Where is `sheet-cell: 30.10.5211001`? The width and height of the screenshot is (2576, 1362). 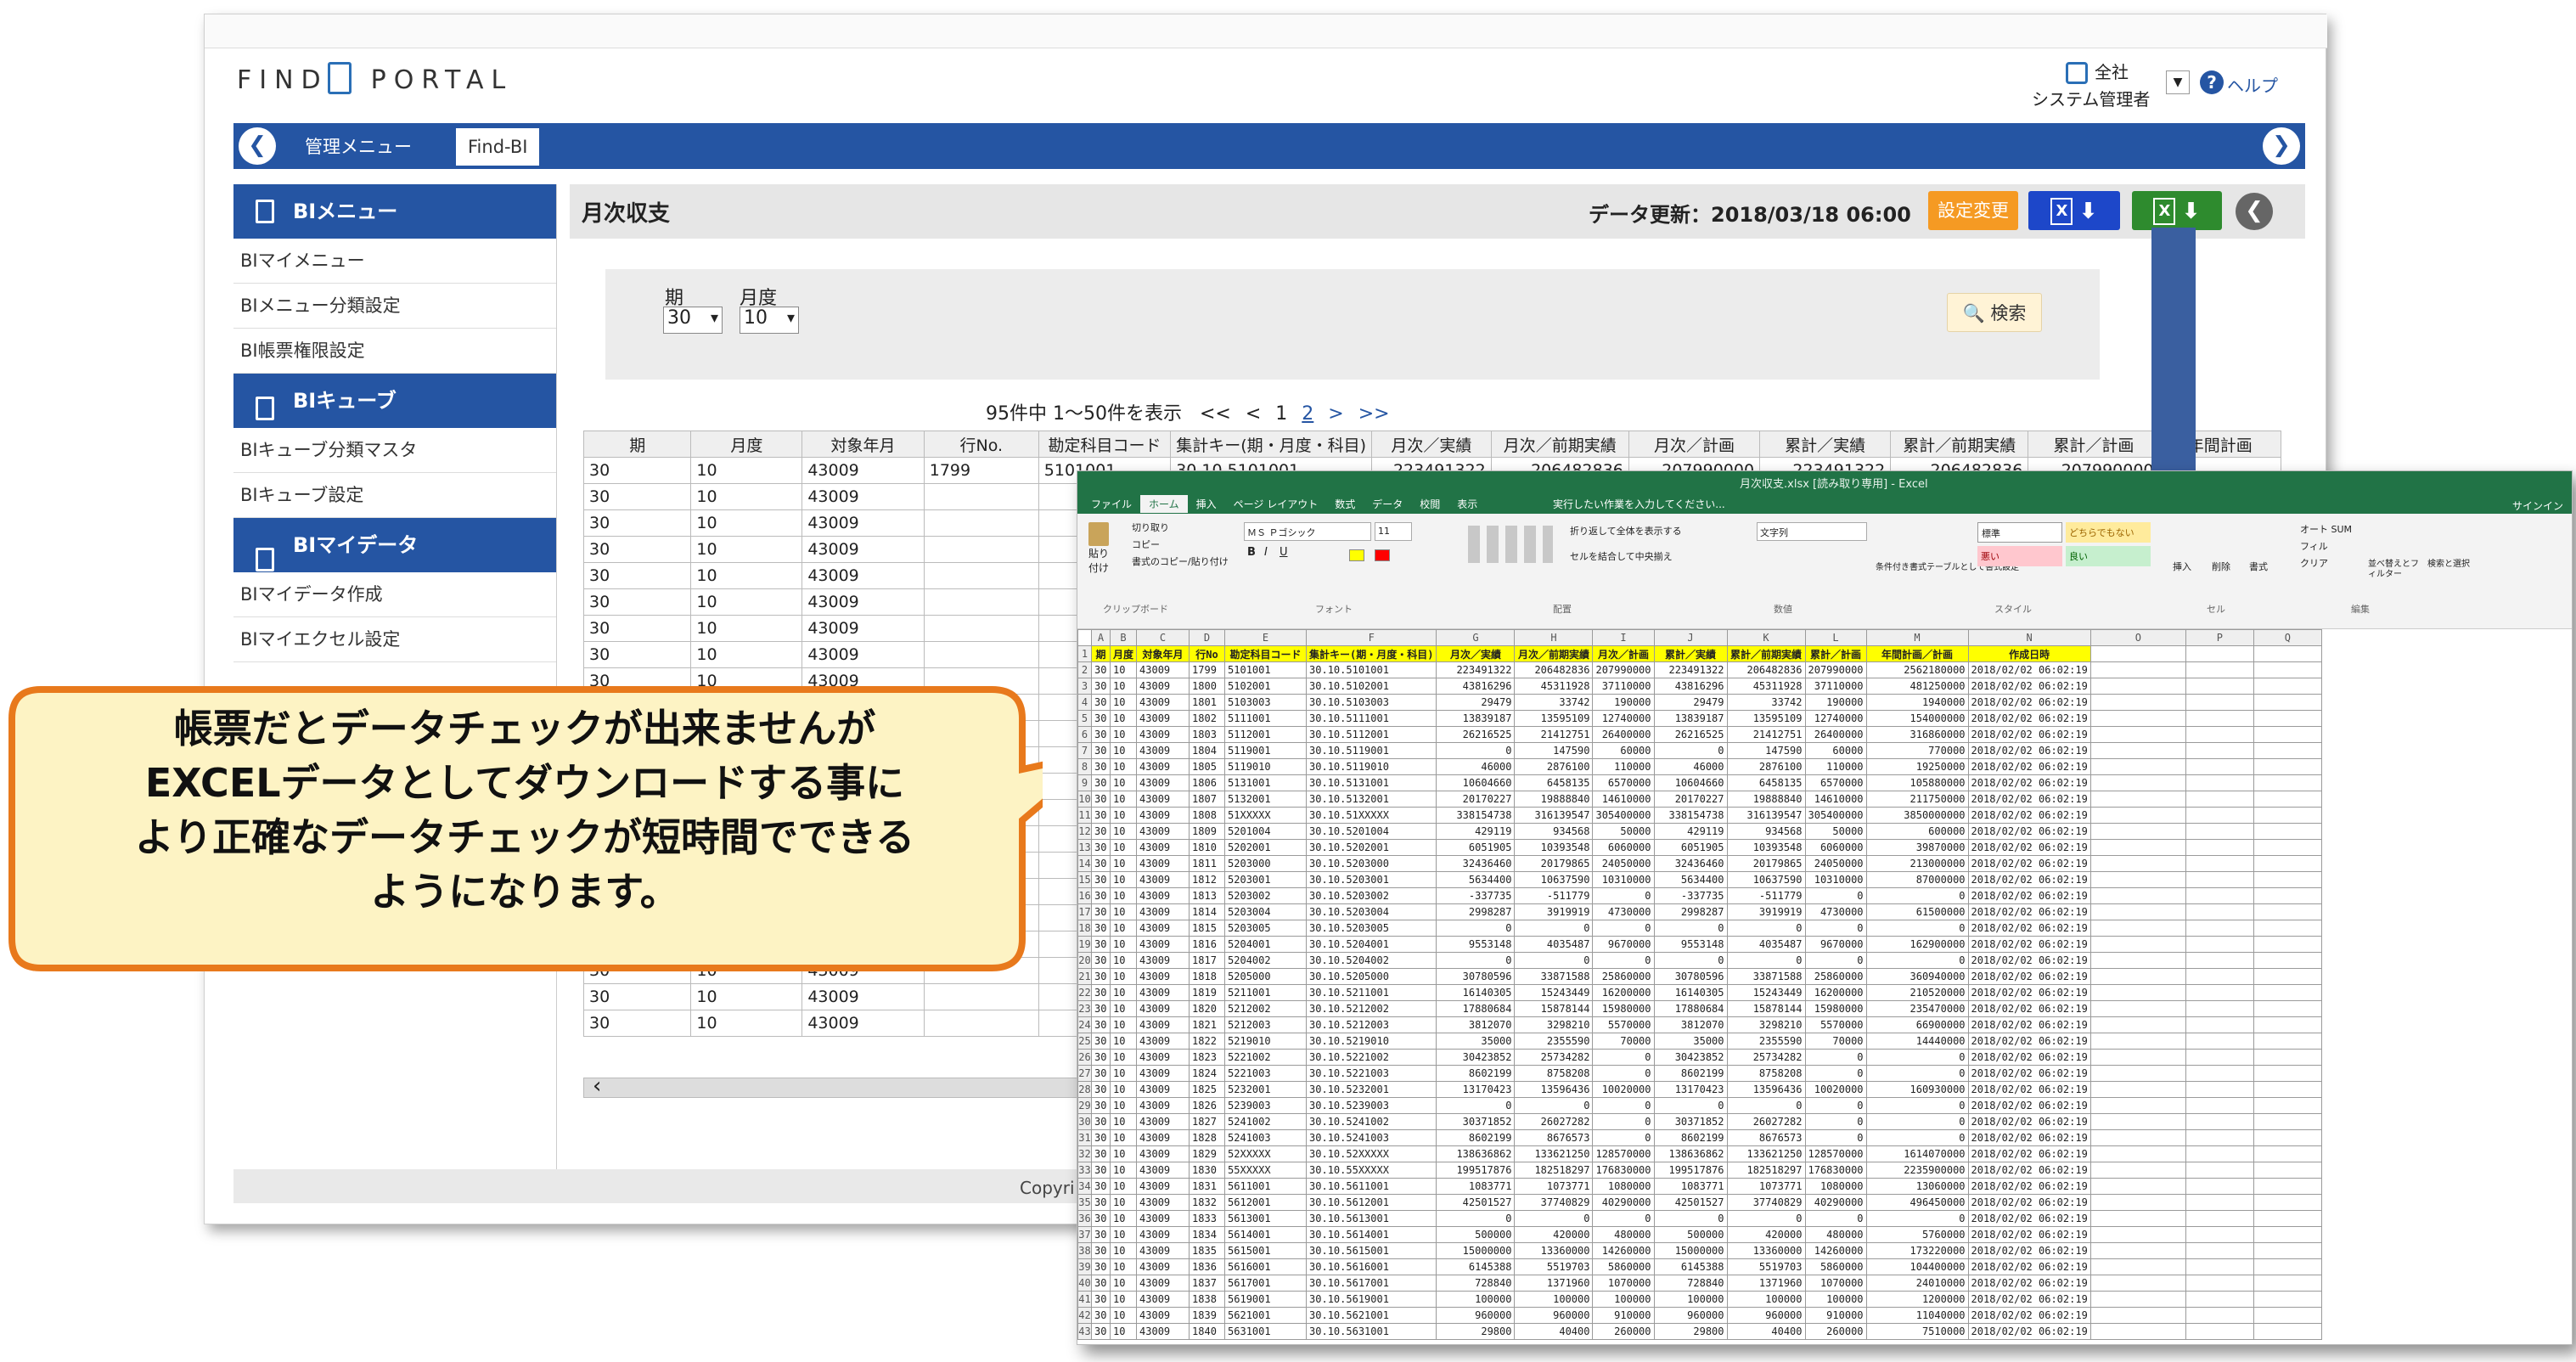
sheet-cell: 30.10.5211001 is located at coordinates (1371, 992).